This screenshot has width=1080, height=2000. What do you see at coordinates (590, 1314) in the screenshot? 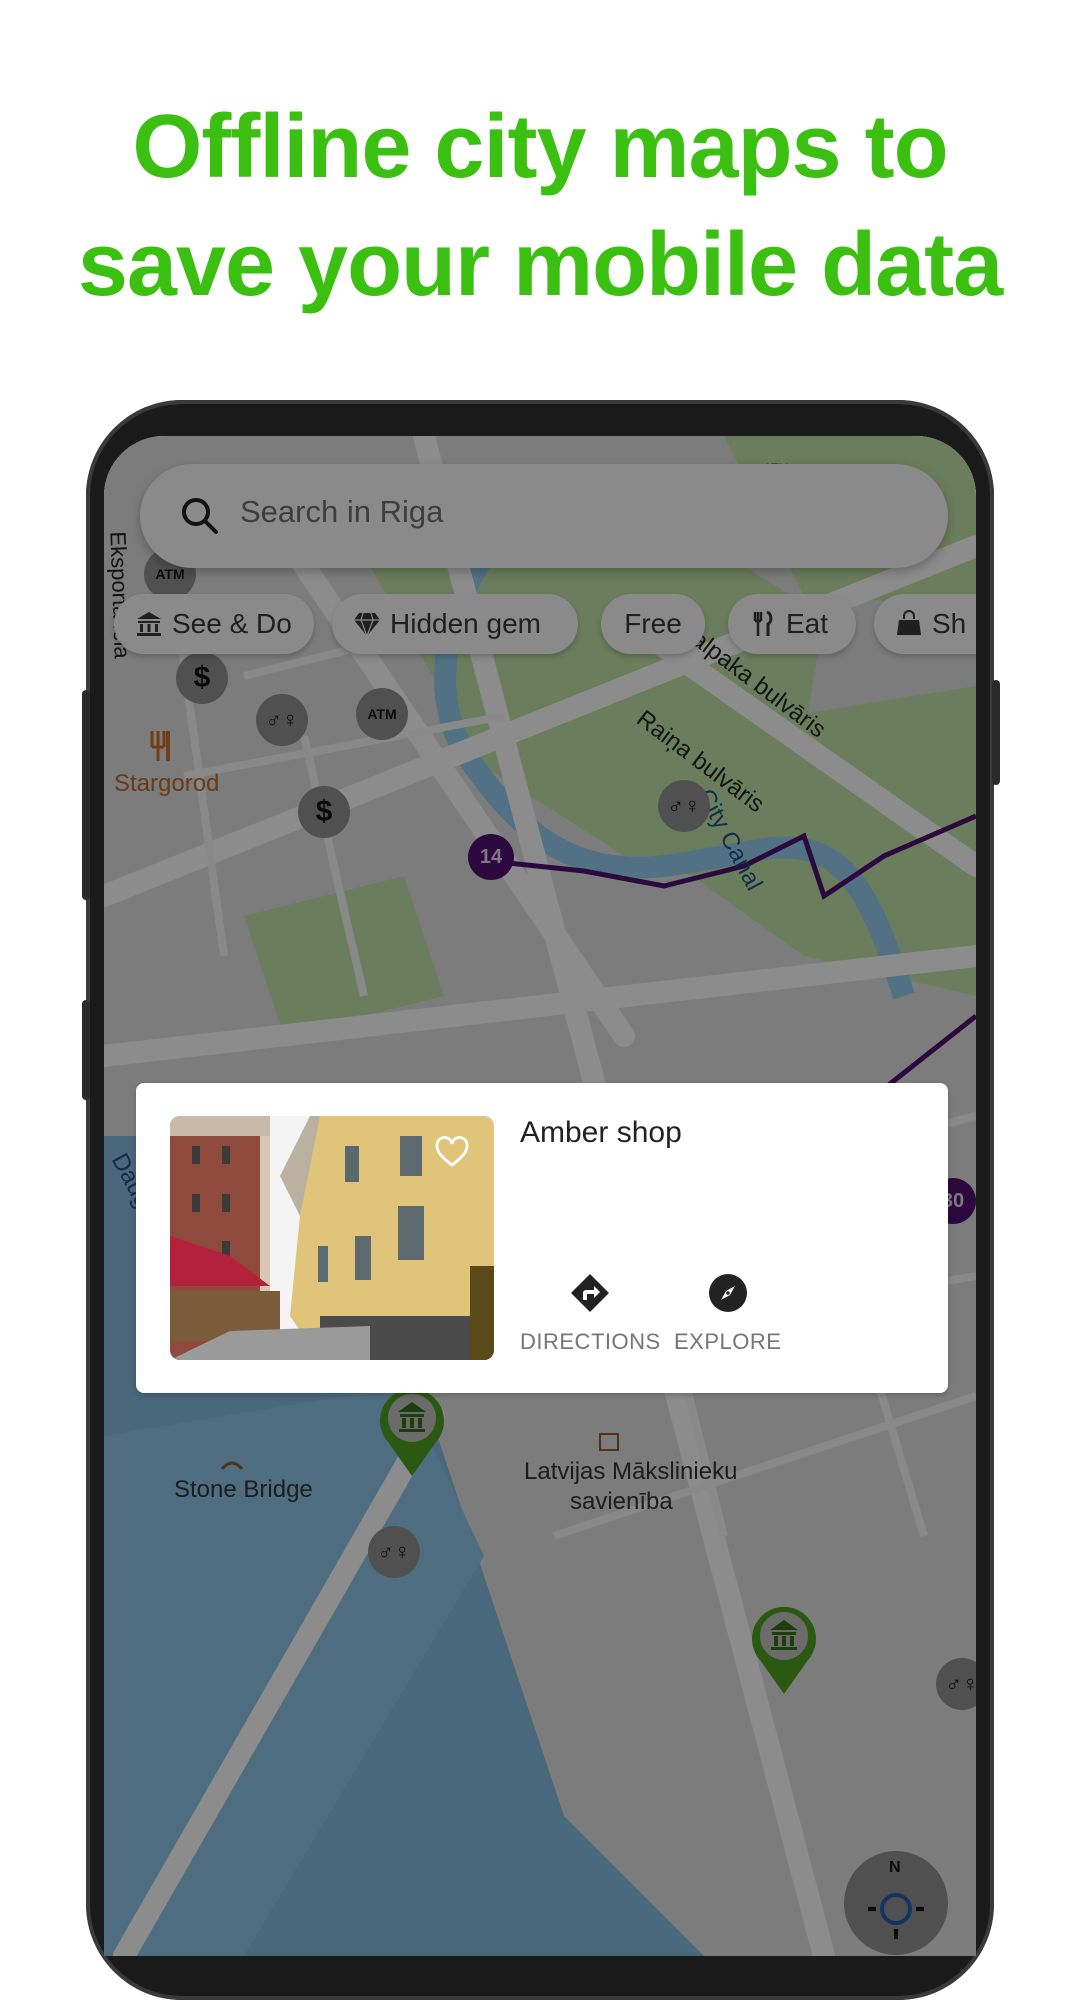
I see `directions-button: DIRECTIONS` at bounding box center [590, 1314].